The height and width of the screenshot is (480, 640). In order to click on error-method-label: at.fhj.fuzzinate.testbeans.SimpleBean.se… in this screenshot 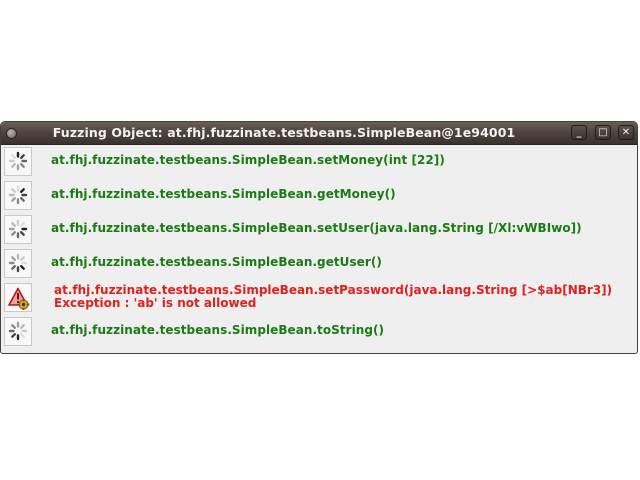, I will do `click(333, 297)`.